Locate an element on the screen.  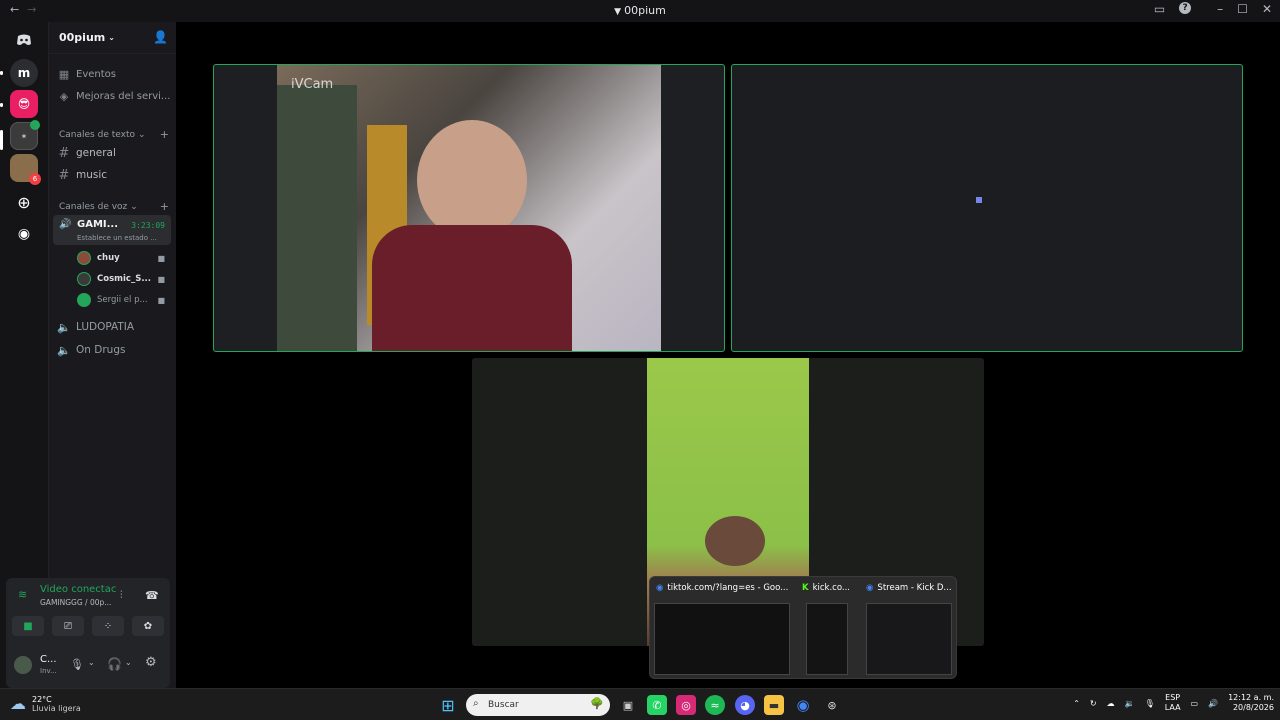
help-icon: ? is located at coordinates (1185, 8).